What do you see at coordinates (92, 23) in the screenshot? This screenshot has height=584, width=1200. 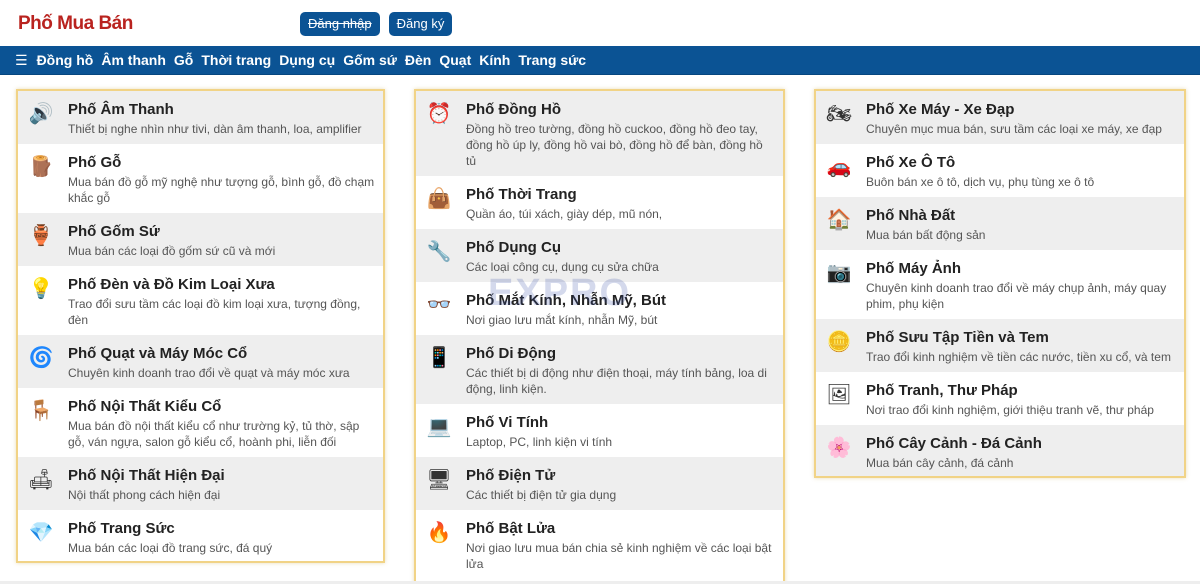 I see `logo-muaban: Mua Bán` at bounding box center [92, 23].